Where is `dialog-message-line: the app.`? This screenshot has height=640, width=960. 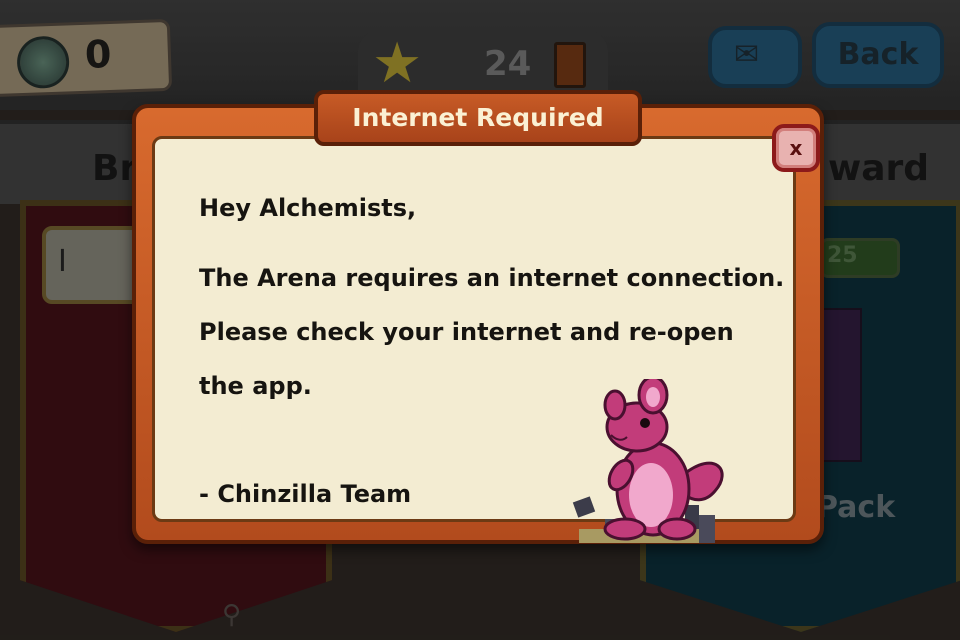
dialog-message-line: the app. is located at coordinates (255, 386).